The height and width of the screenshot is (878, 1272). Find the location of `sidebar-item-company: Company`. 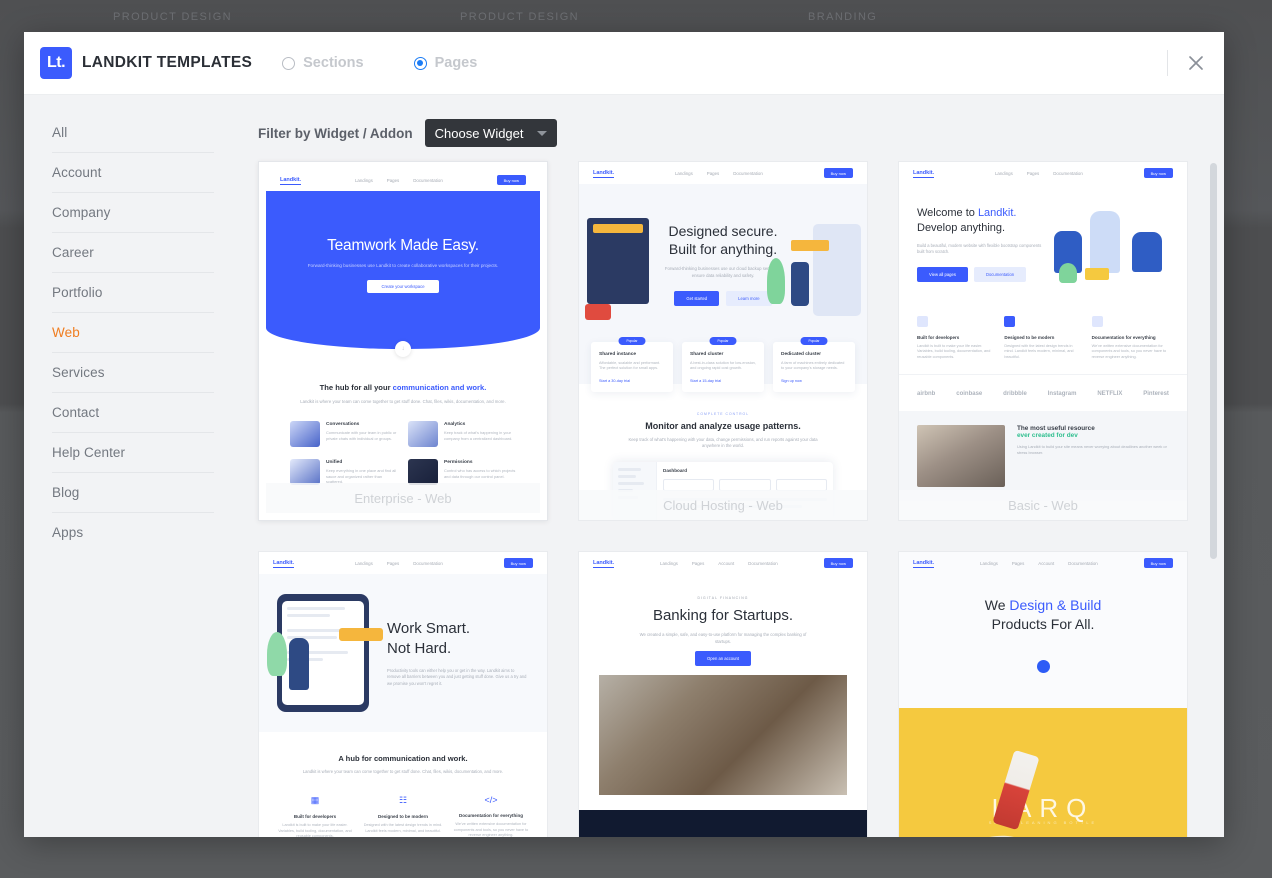

sidebar-item-company: Company is located at coordinates (133, 213).